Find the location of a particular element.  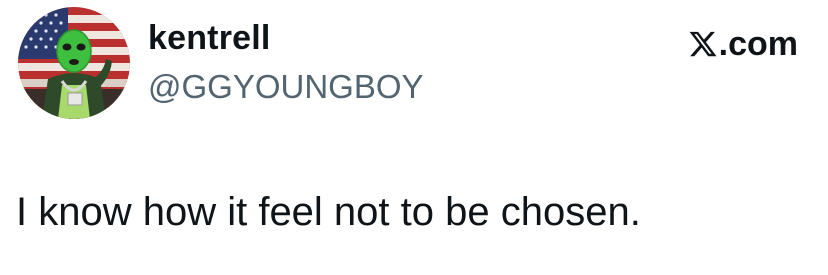

user-handle: @GGYOUNGBOY is located at coordinates (286, 87).